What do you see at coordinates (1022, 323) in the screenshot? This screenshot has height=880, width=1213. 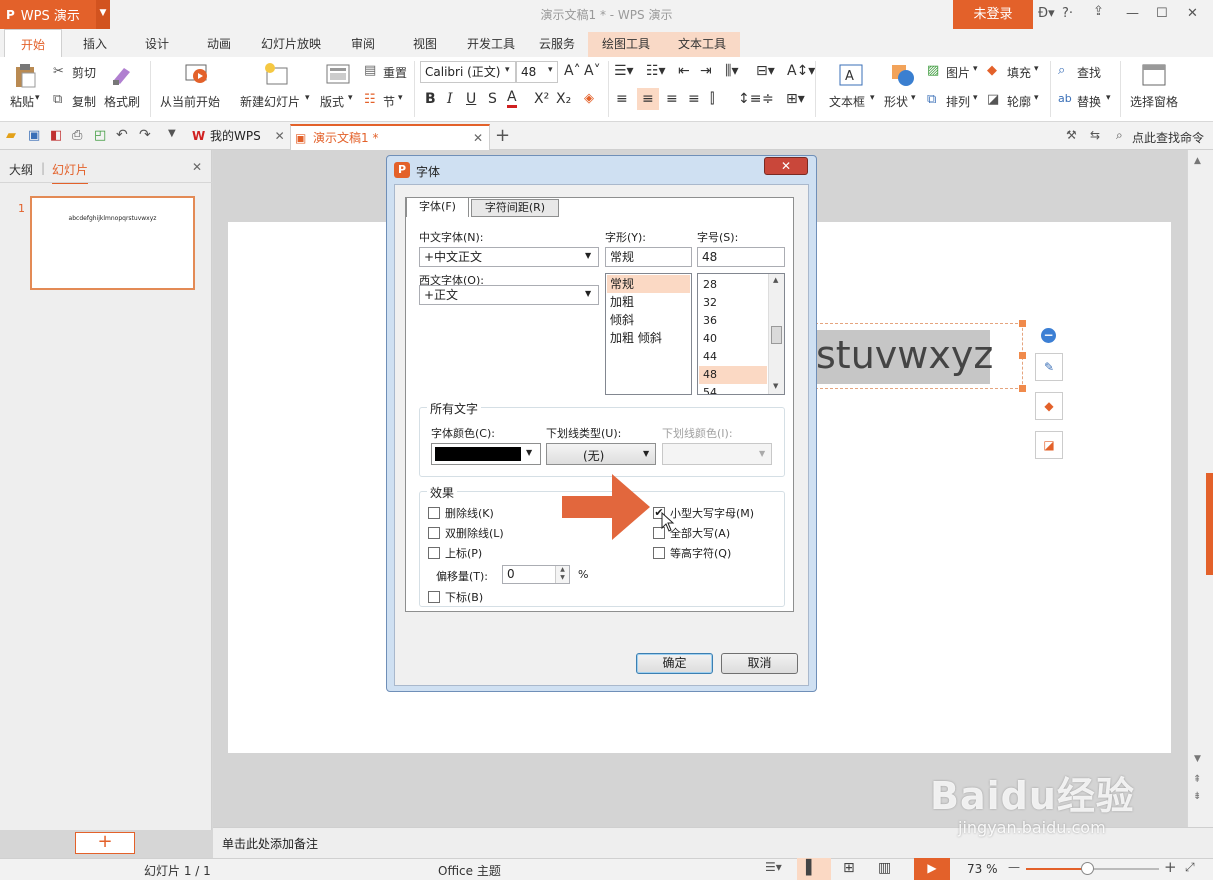 I see `resize-handle` at bounding box center [1022, 323].